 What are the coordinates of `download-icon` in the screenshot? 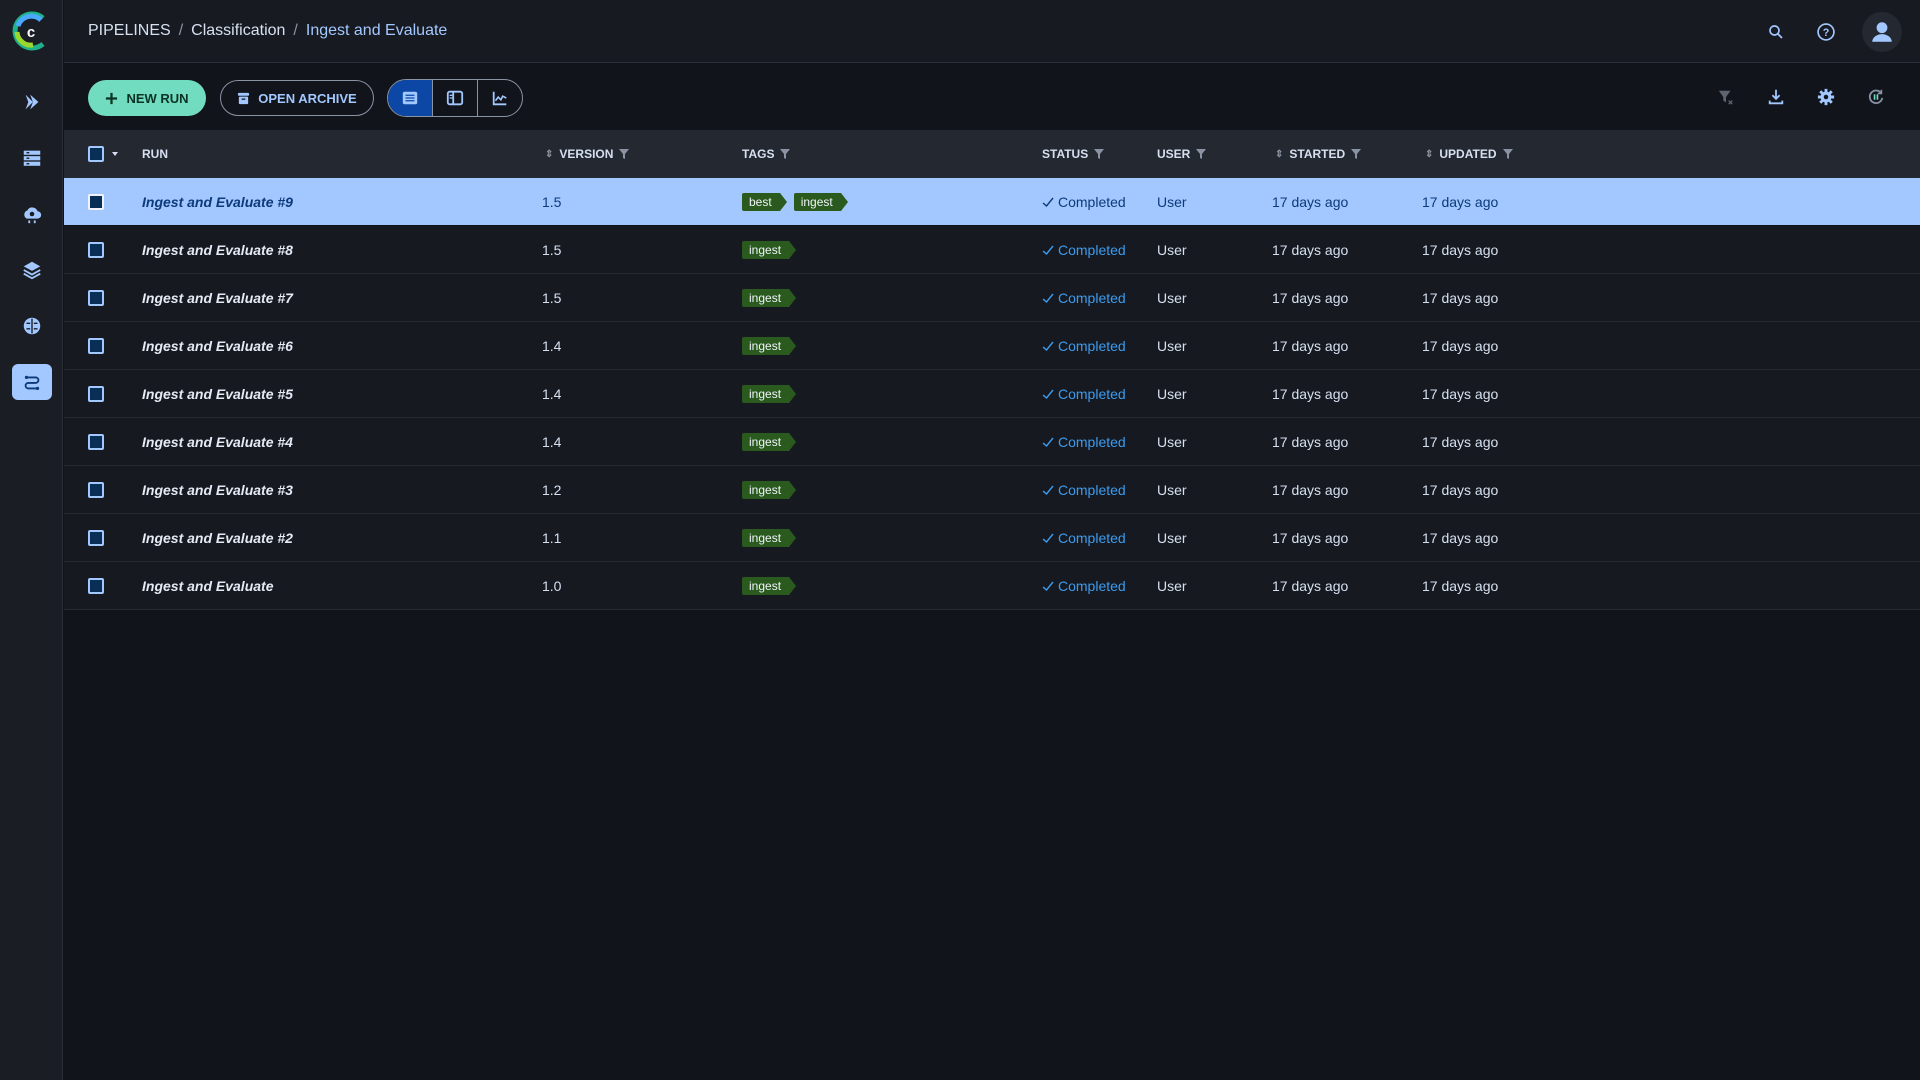 It's located at (1776, 97).